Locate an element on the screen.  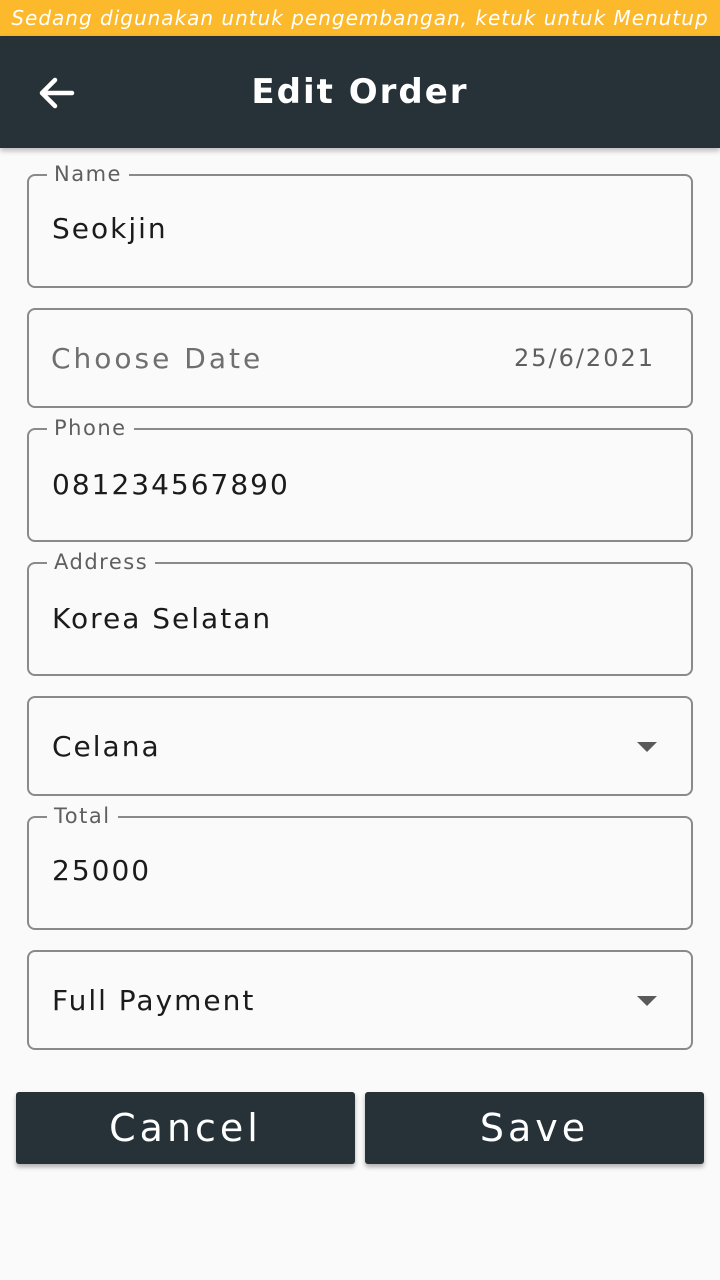
total-field-value: 25000 is located at coordinates (102, 870).